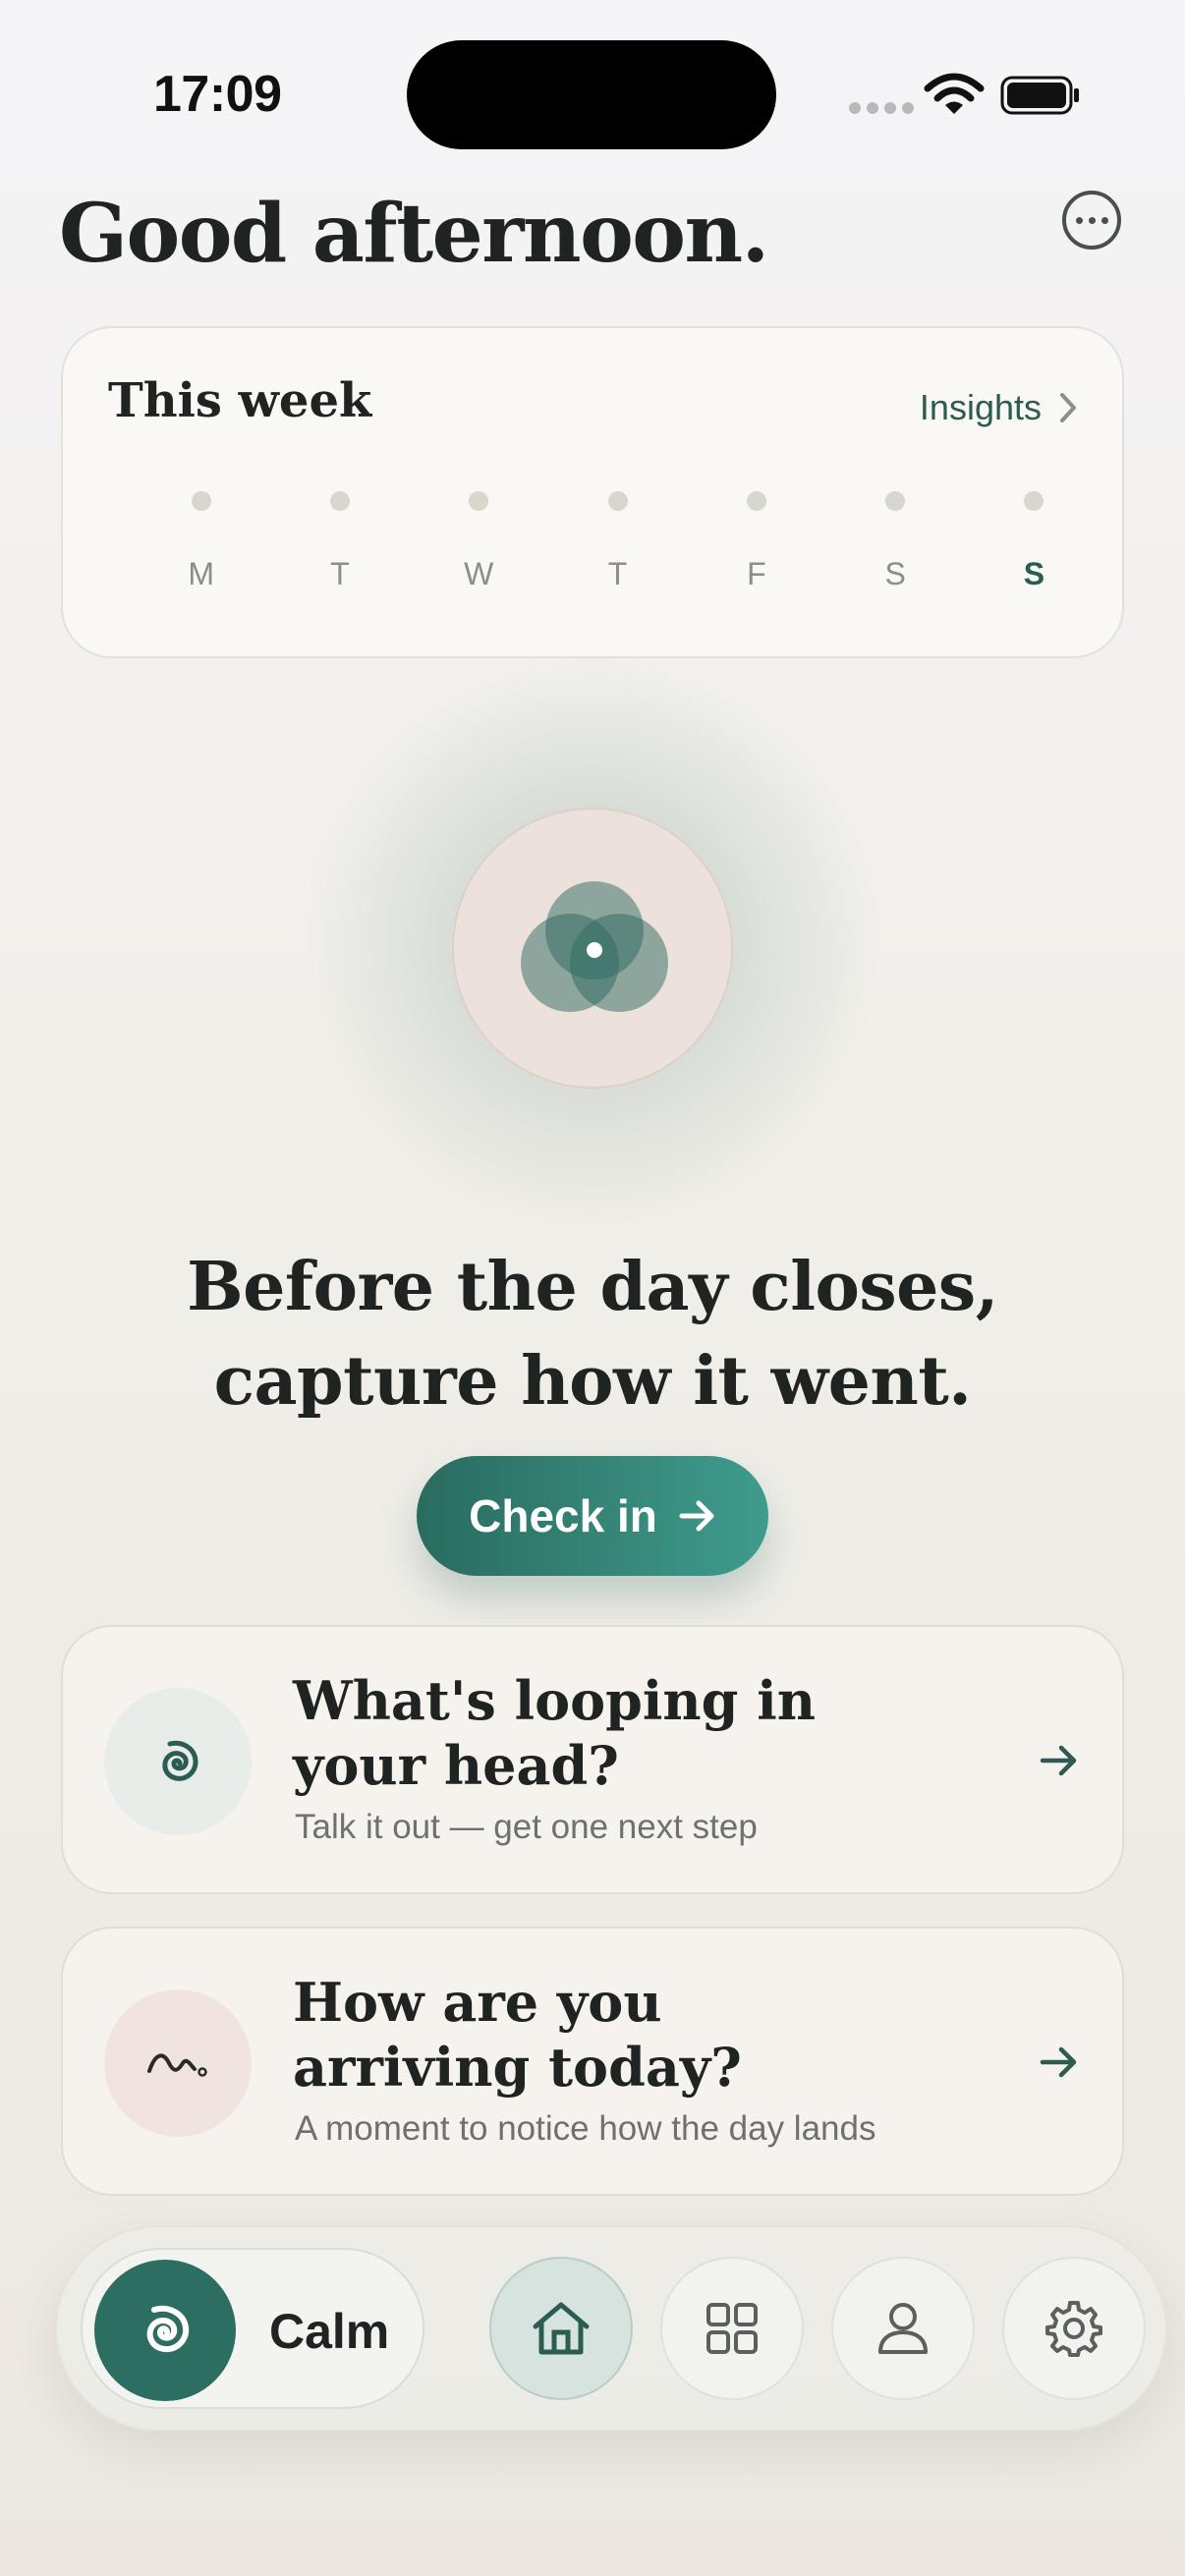  What do you see at coordinates (329, 2331) in the screenshot?
I see `calm-label: Calm` at bounding box center [329, 2331].